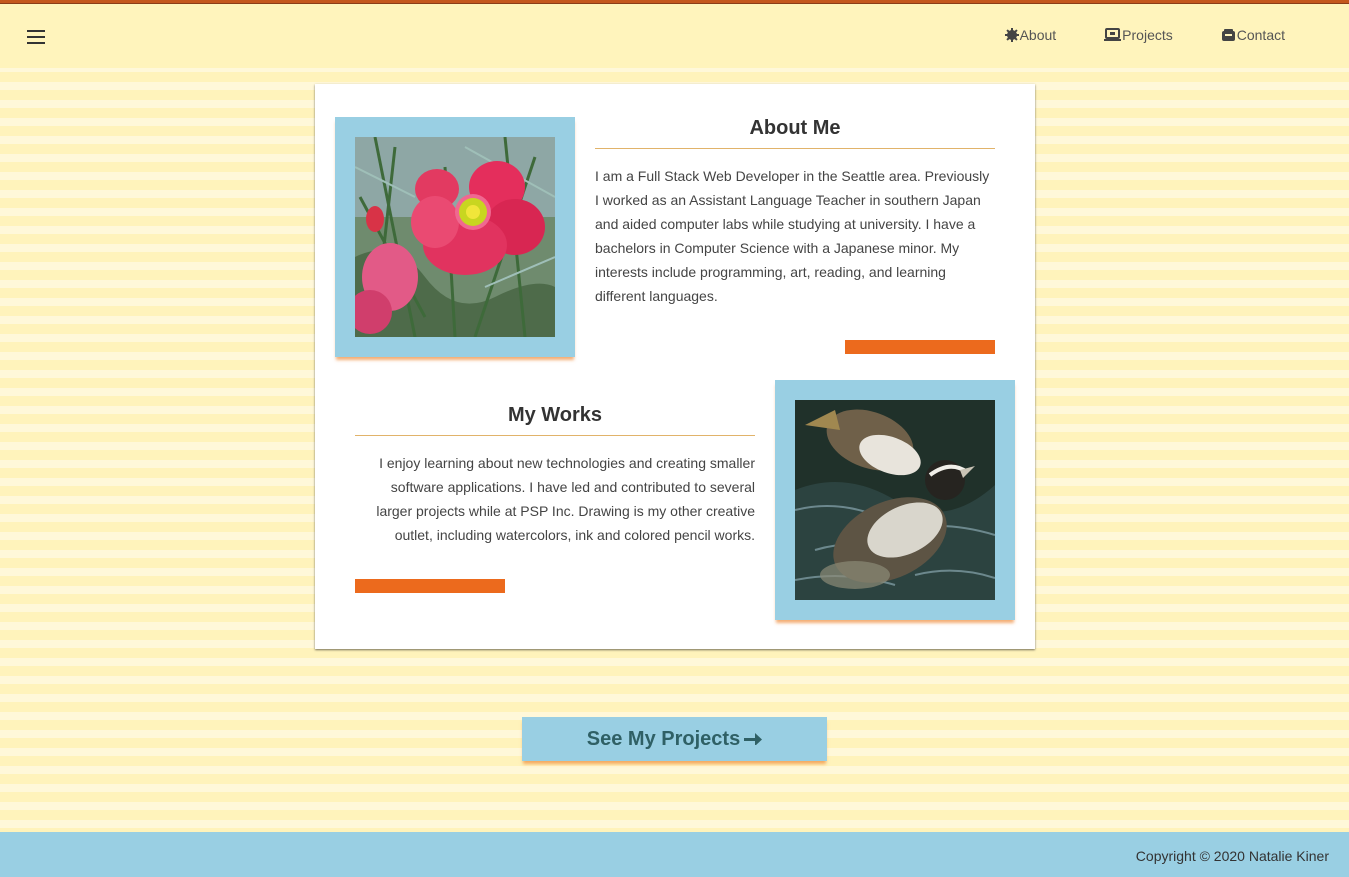 This screenshot has height=877, width=1349. What do you see at coordinates (674, 854) in the screenshot?
I see `footer: Copyright © 2020 Natalie Kiner` at bounding box center [674, 854].